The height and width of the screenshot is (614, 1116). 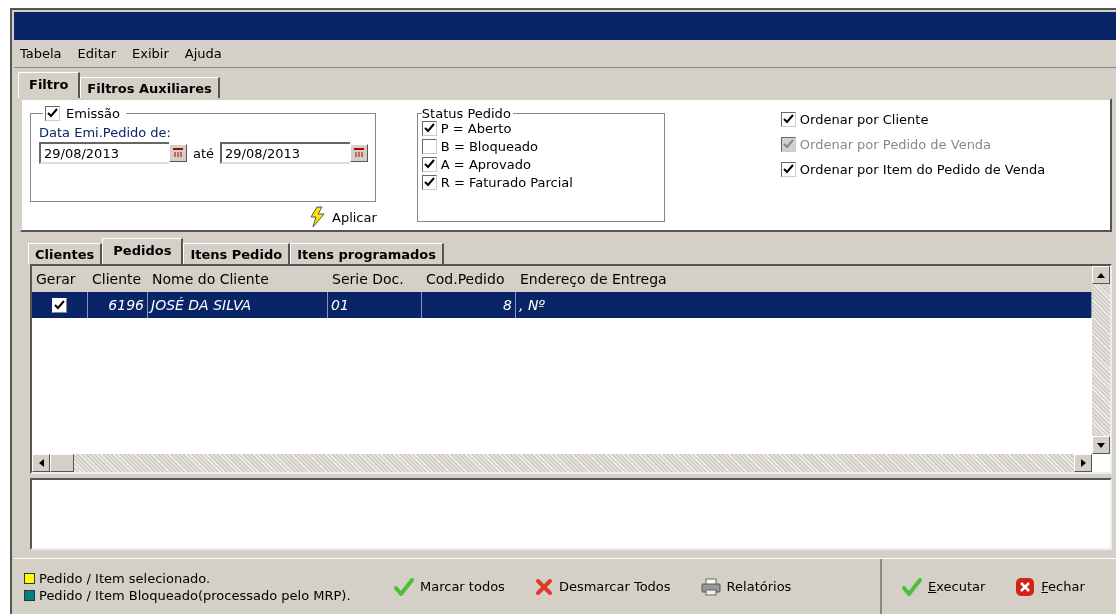 What do you see at coordinates (150, 87) in the screenshot?
I see `tab: Filtros Auxiliares` at bounding box center [150, 87].